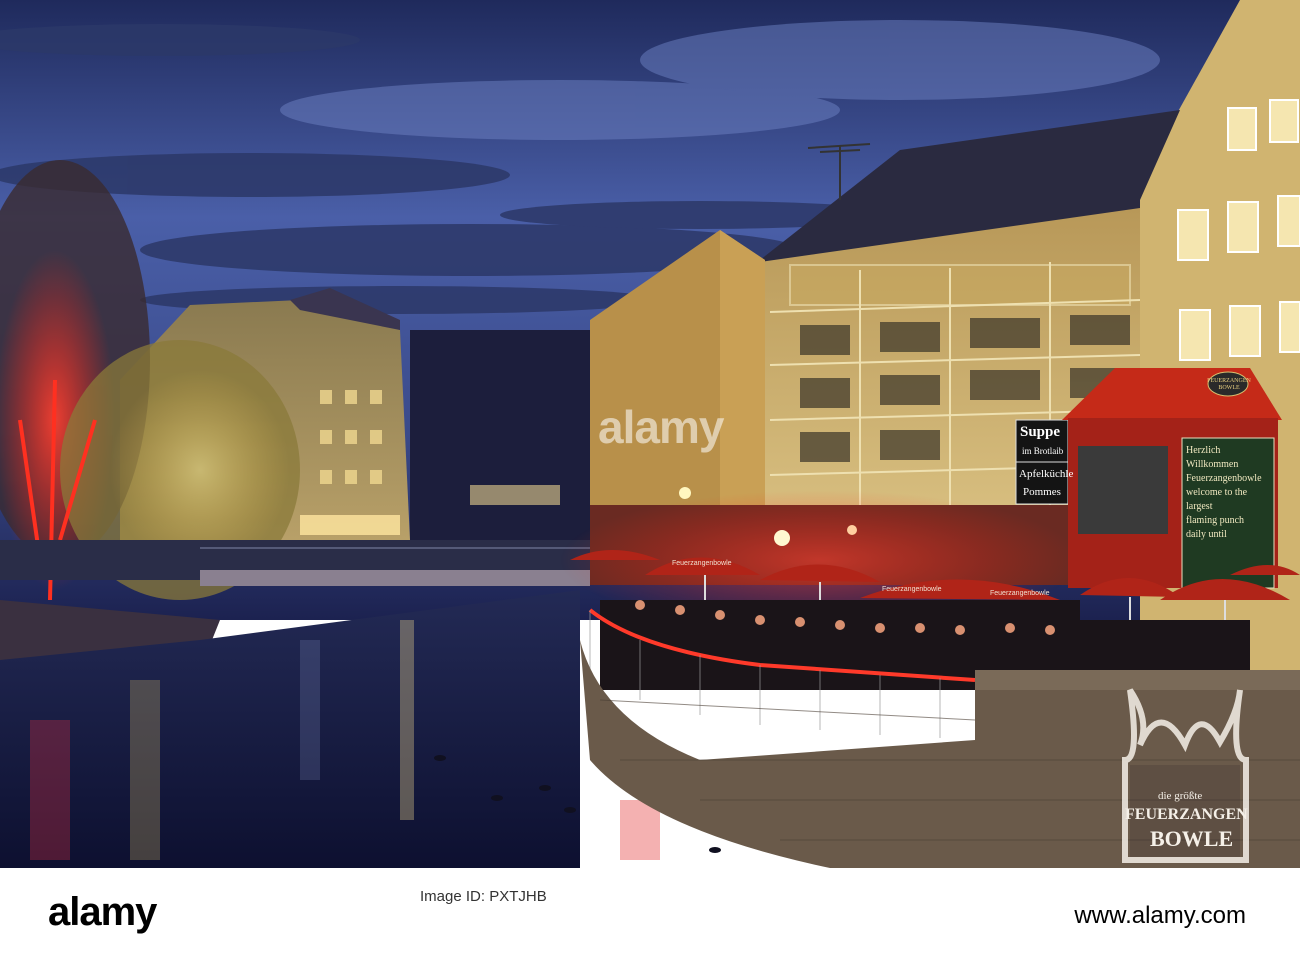  Describe the element at coordinates (1224, 478) in the screenshot. I see `board-line: Feuerzangenbowle` at that location.